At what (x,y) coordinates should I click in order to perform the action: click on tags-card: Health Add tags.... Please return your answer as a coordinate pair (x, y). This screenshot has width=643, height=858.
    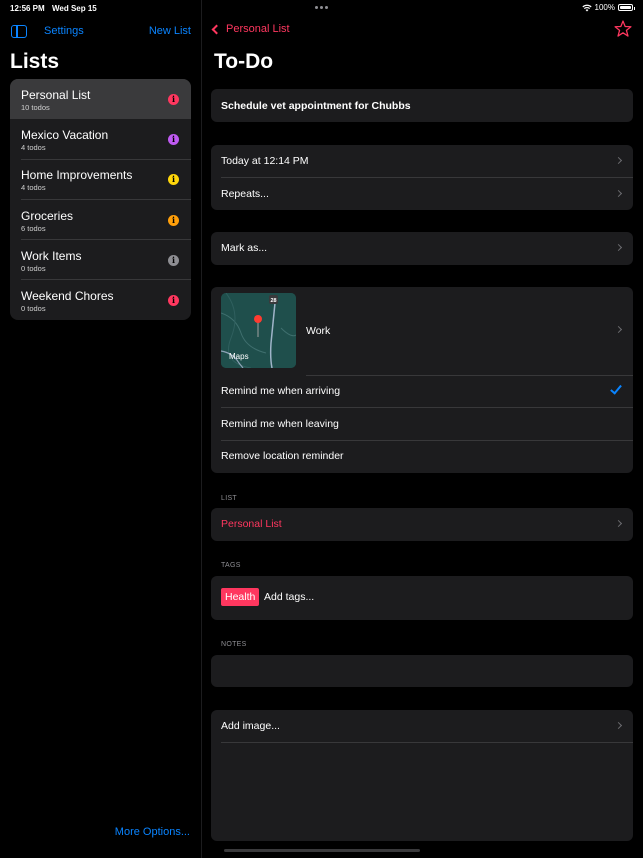
    Looking at the image, I should click on (422, 598).